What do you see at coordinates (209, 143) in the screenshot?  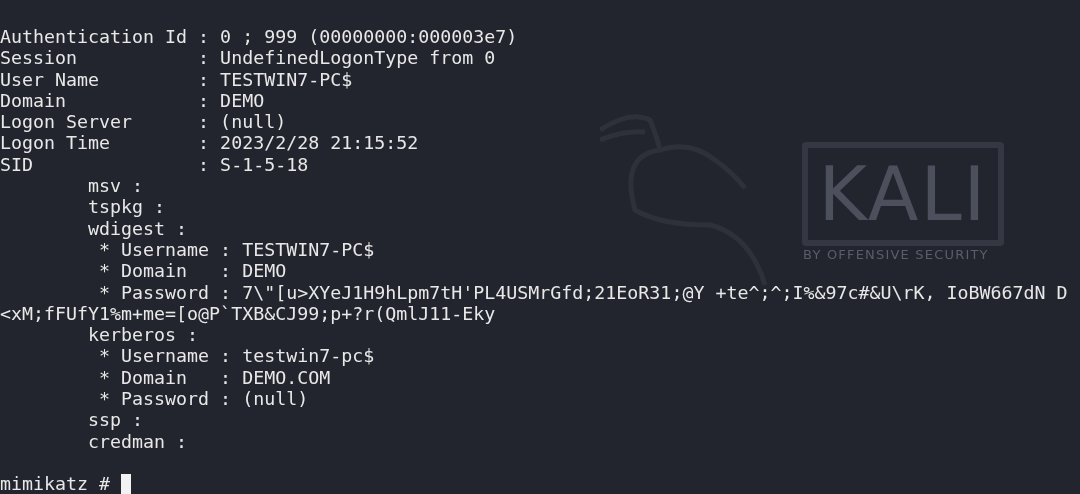 I see `terminal-line: Logon Time : 2023/2/28 21:15:52` at bounding box center [209, 143].